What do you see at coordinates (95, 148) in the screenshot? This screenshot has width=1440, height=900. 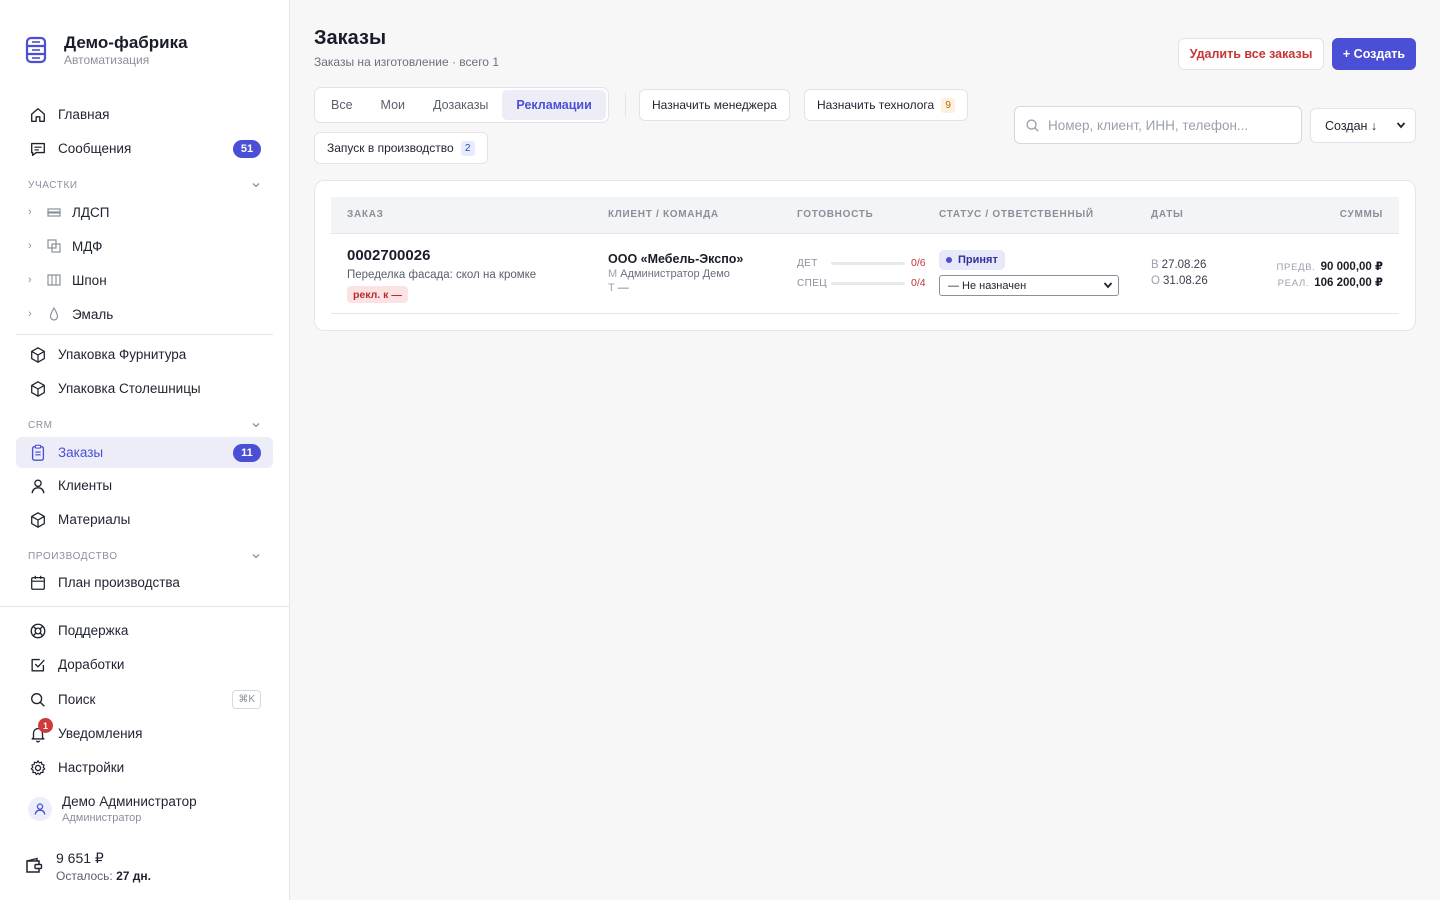 I see `sidebar-item-label: Сообщения` at bounding box center [95, 148].